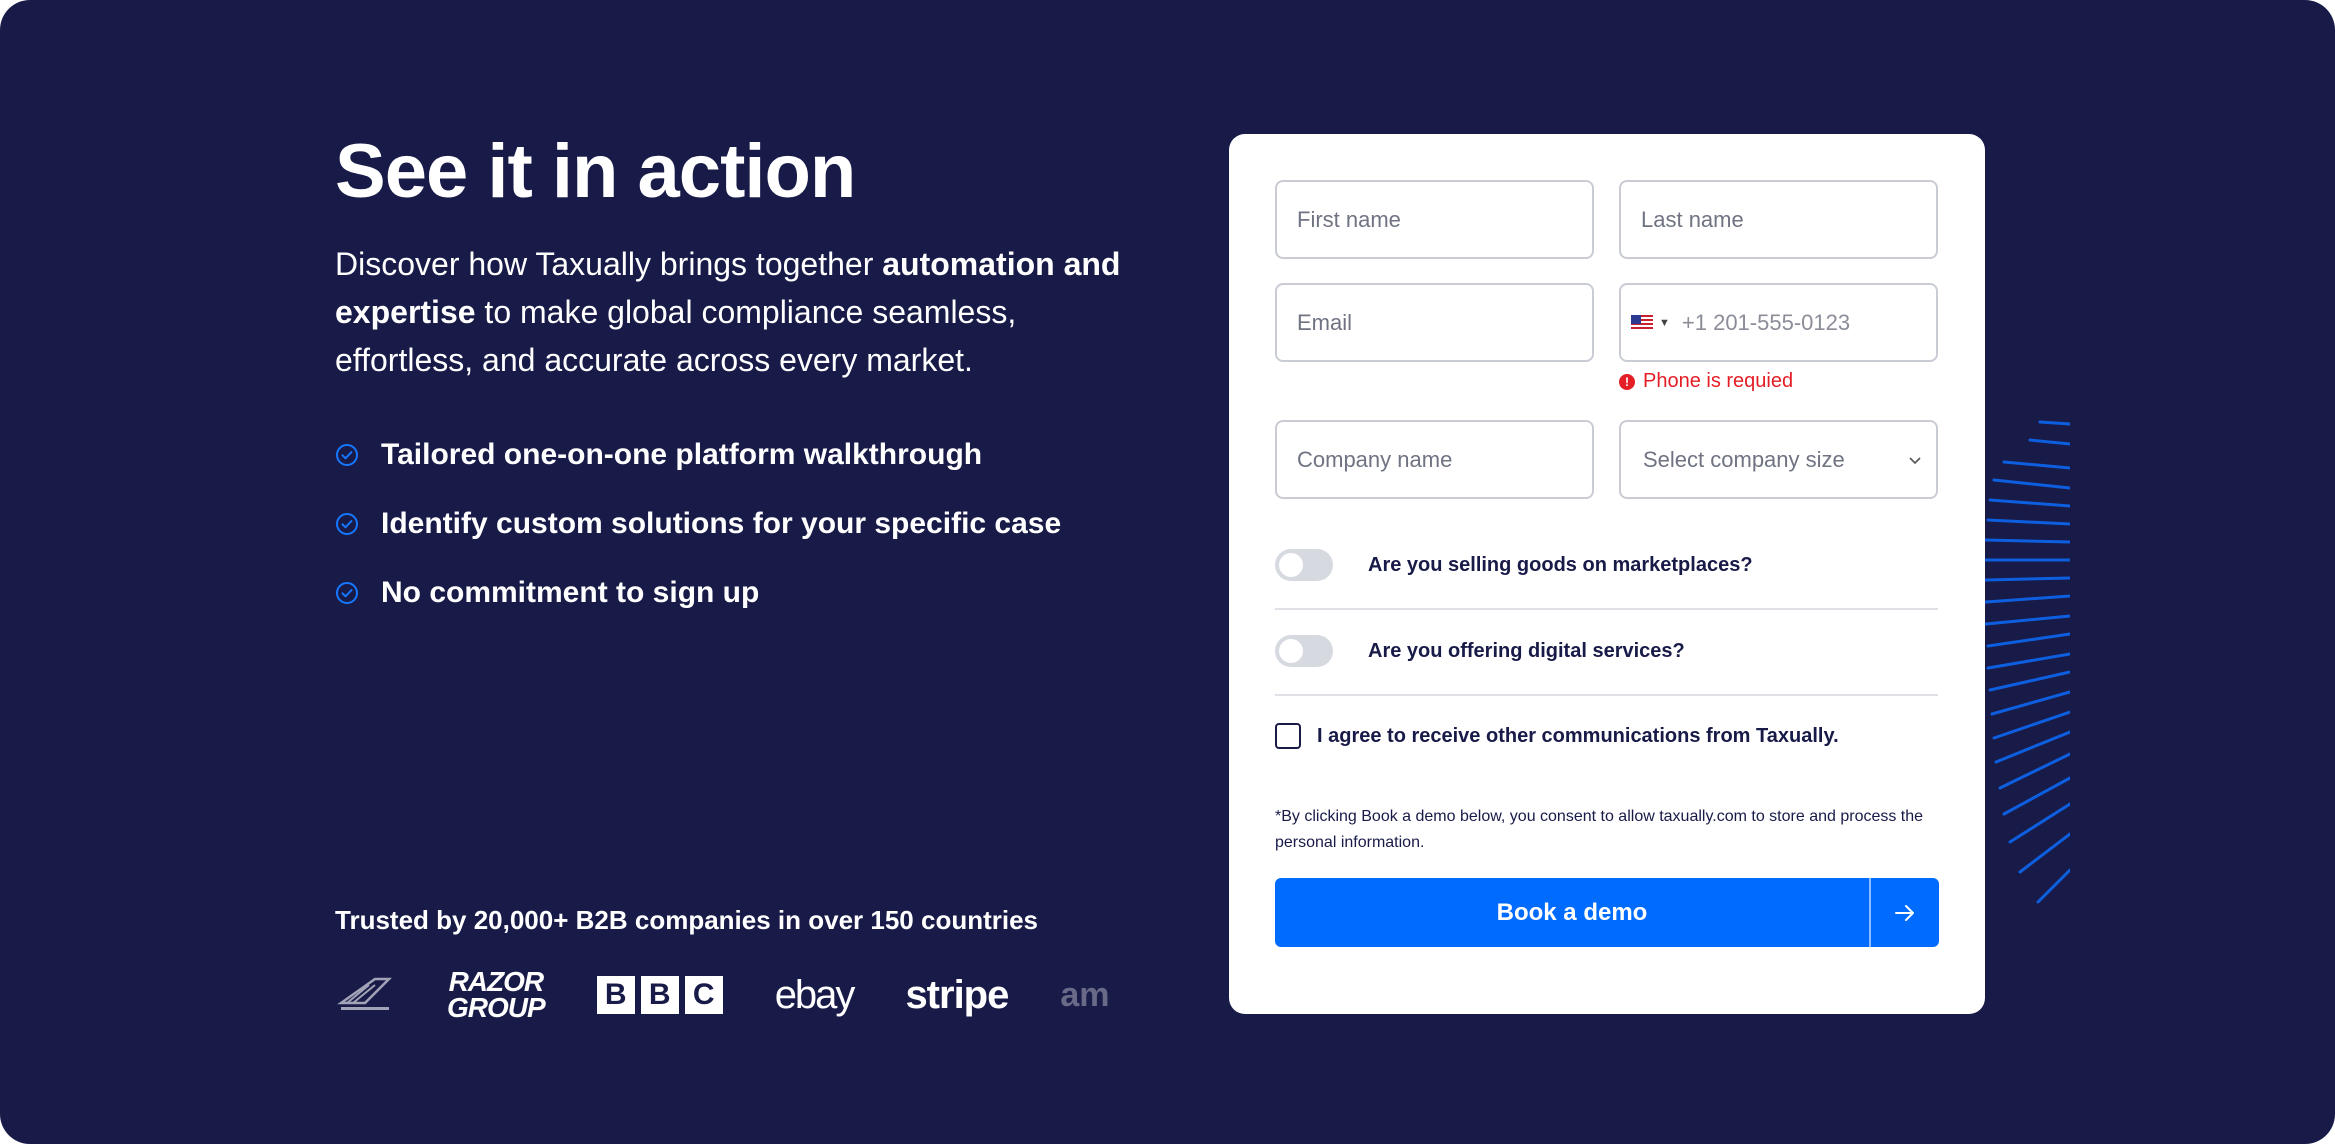  I want to click on sports-logo-icon, so click(365, 993).